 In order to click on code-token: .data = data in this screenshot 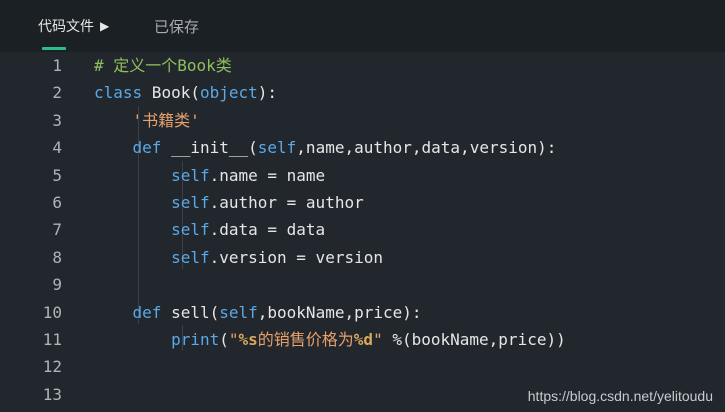, I will do `click(267, 230)`.